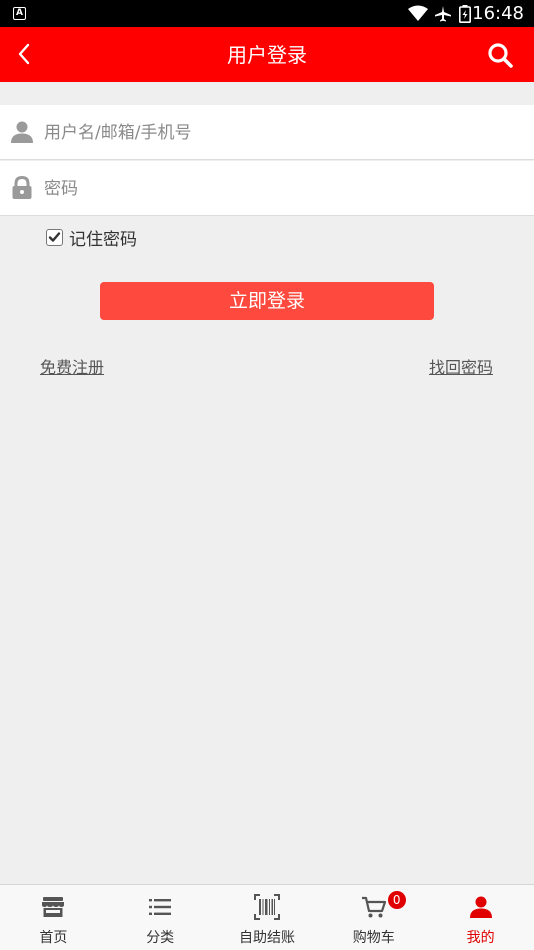 This screenshot has height=950, width=534. I want to click on tab-category: 分类, so click(160, 917).